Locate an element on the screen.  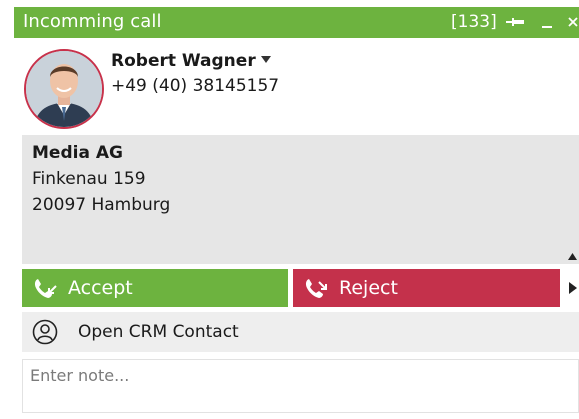
street-address: Finkenau 159 is located at coordinates (89, 179).